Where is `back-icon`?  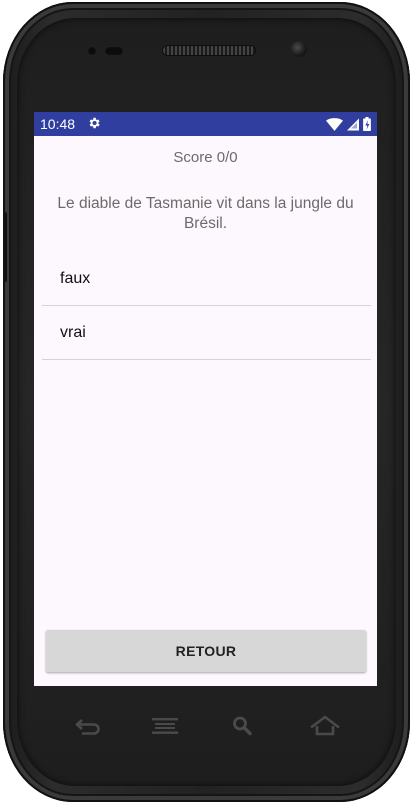
back-icon is located at coordinates (88, 726).